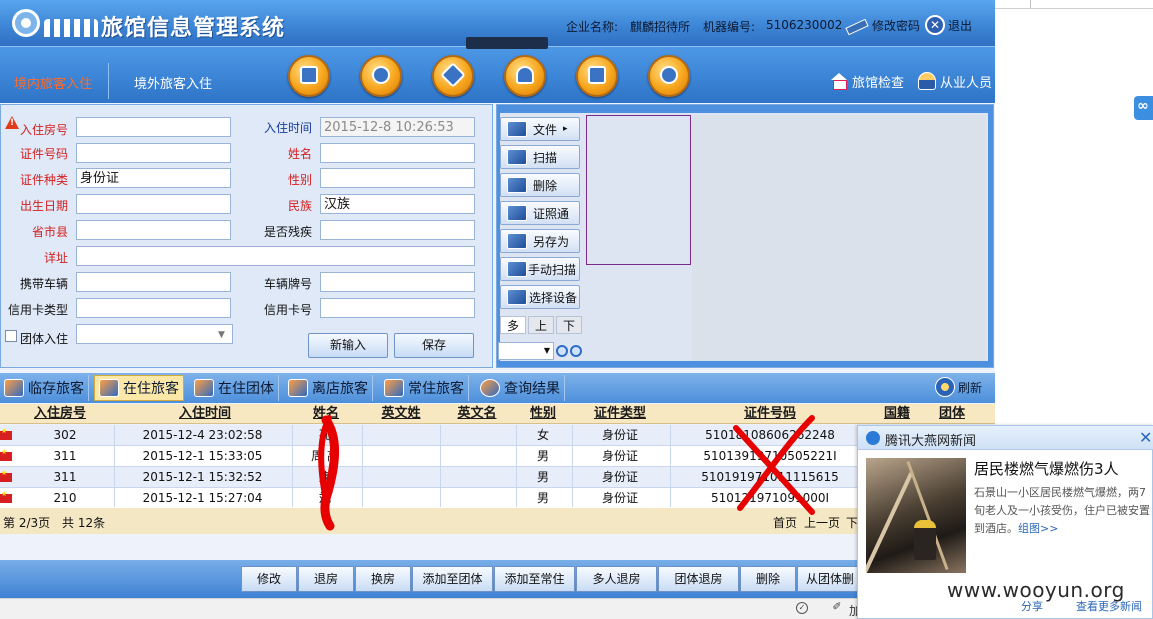  I want to click on new-input-button: 新输入, so click(348, 345).